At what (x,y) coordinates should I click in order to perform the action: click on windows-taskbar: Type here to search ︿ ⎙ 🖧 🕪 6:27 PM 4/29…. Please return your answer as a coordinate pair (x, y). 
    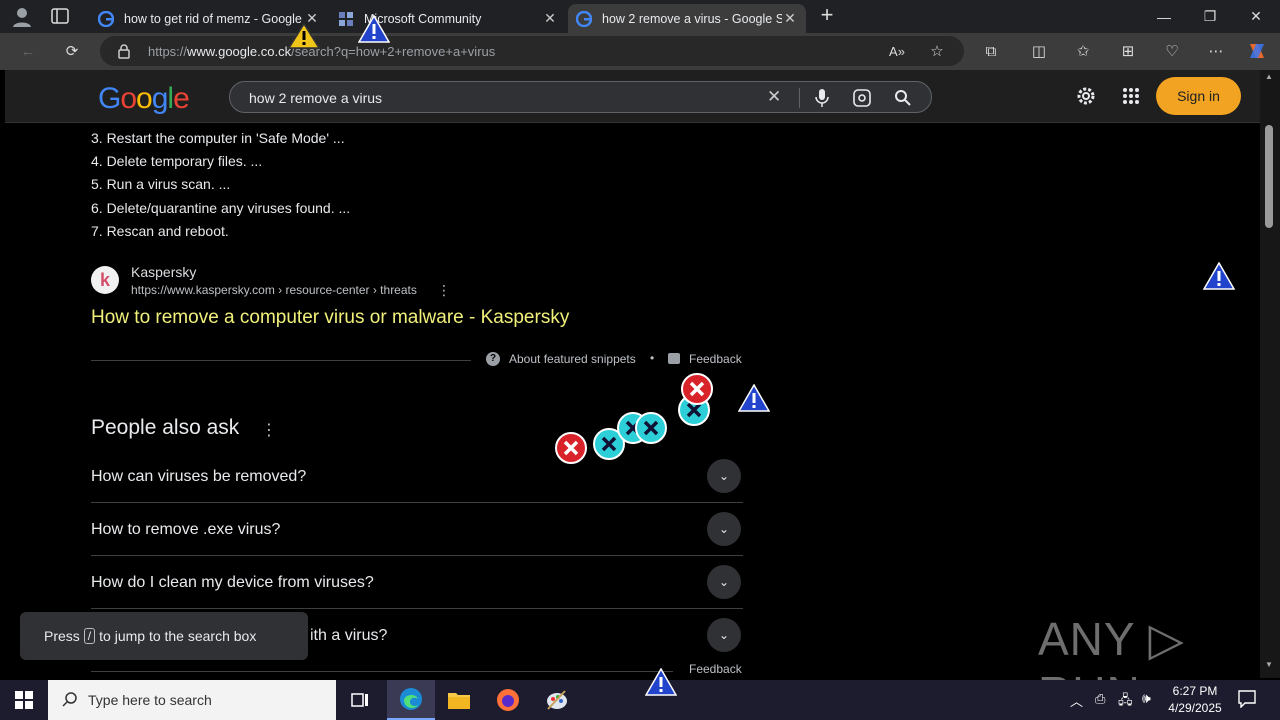
    Looking at the image, I should click on (640, 693).